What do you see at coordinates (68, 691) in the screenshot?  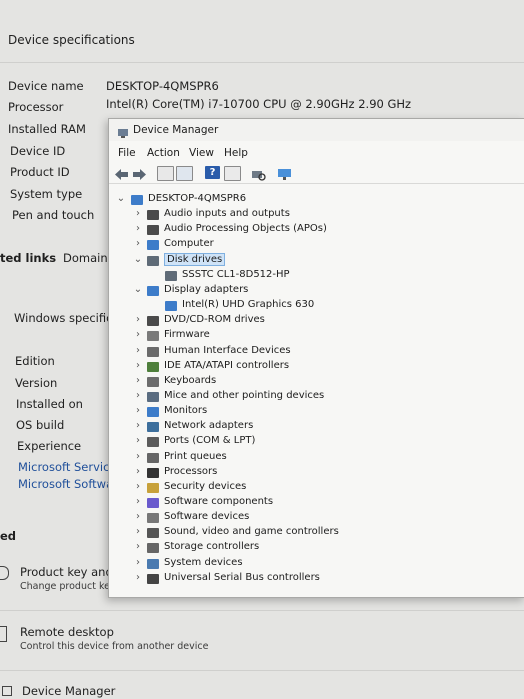 I see `device-manager-link: Device Manager` at bounding box center [68, 691].